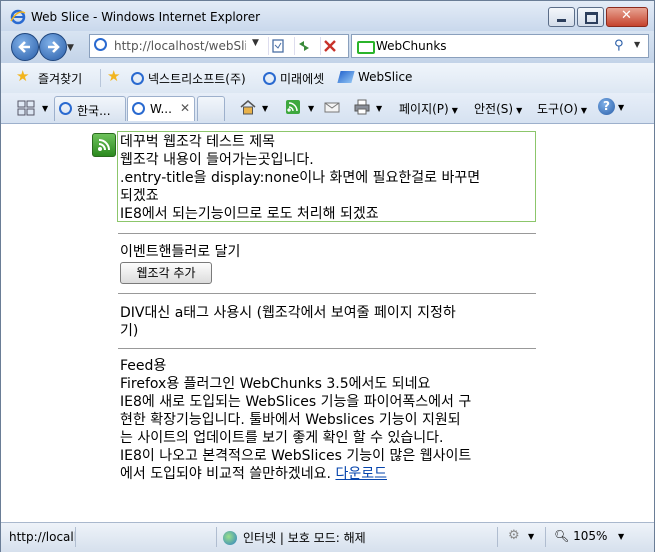 The height and width of the screenshot is (552, 655). Describe the element at coordinates (377, 107) in the screenshot. I see `print-dropdown-icon: ▼` at that location.